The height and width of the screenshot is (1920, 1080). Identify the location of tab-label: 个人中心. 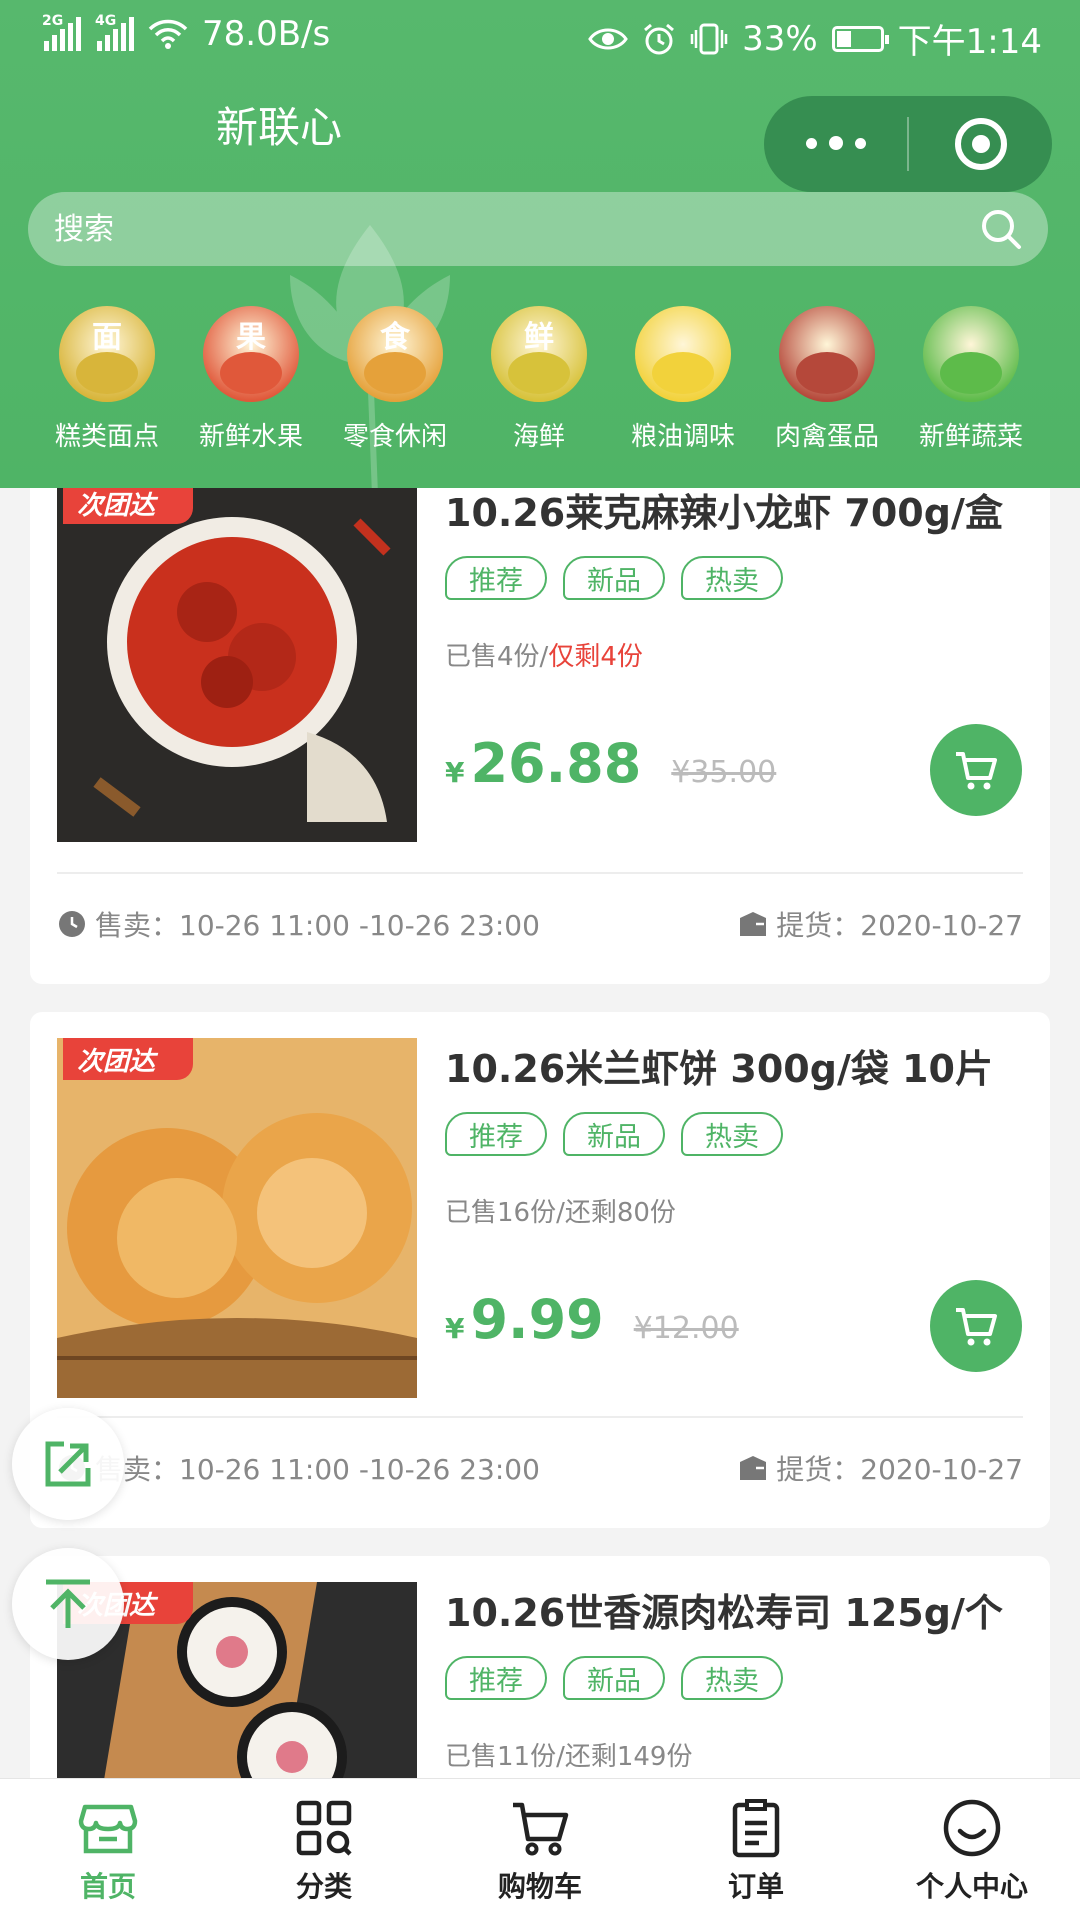
(971, 1886).